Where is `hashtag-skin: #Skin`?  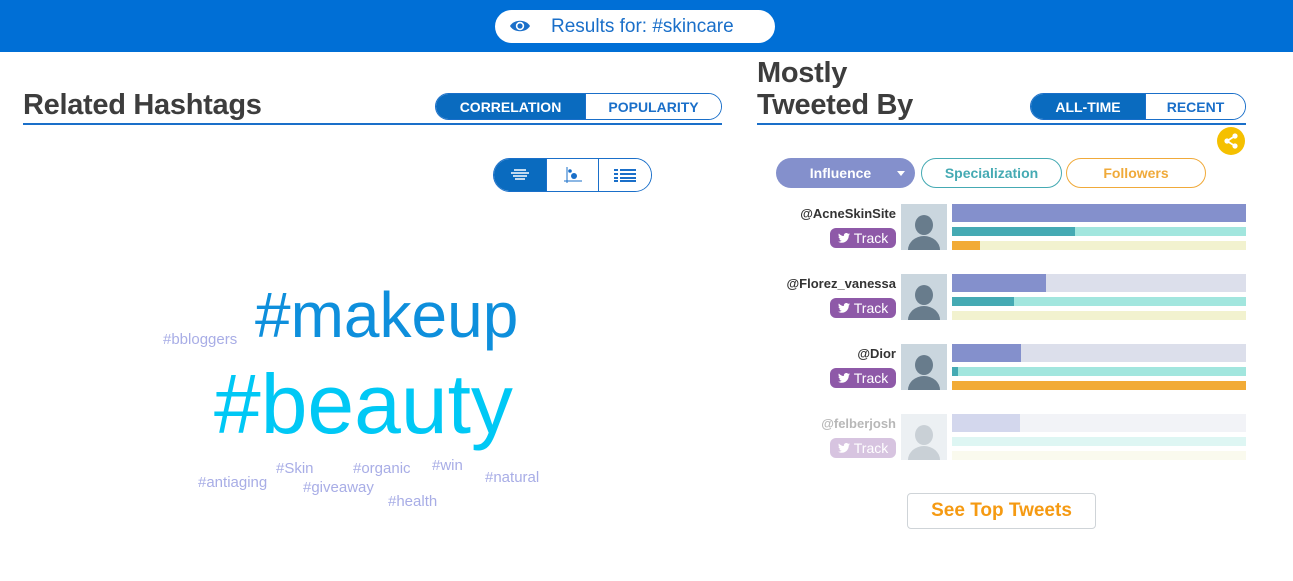
hashtag-skin: #Skin is located at coordinates (295, 468).